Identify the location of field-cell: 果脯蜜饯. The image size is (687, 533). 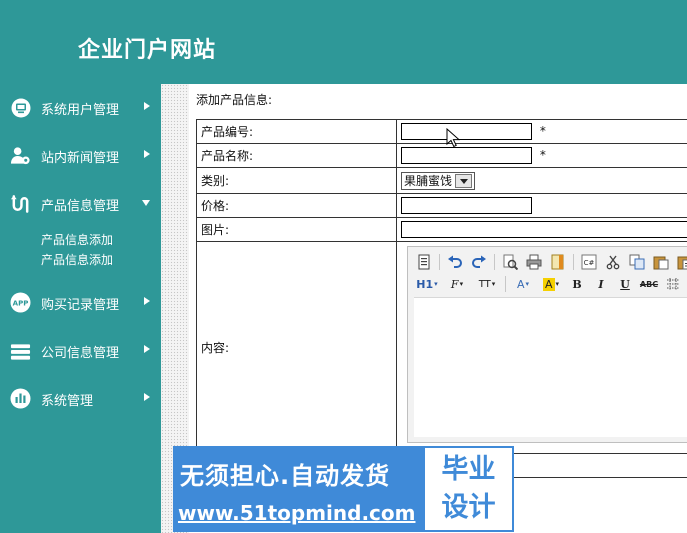
(541, 180).